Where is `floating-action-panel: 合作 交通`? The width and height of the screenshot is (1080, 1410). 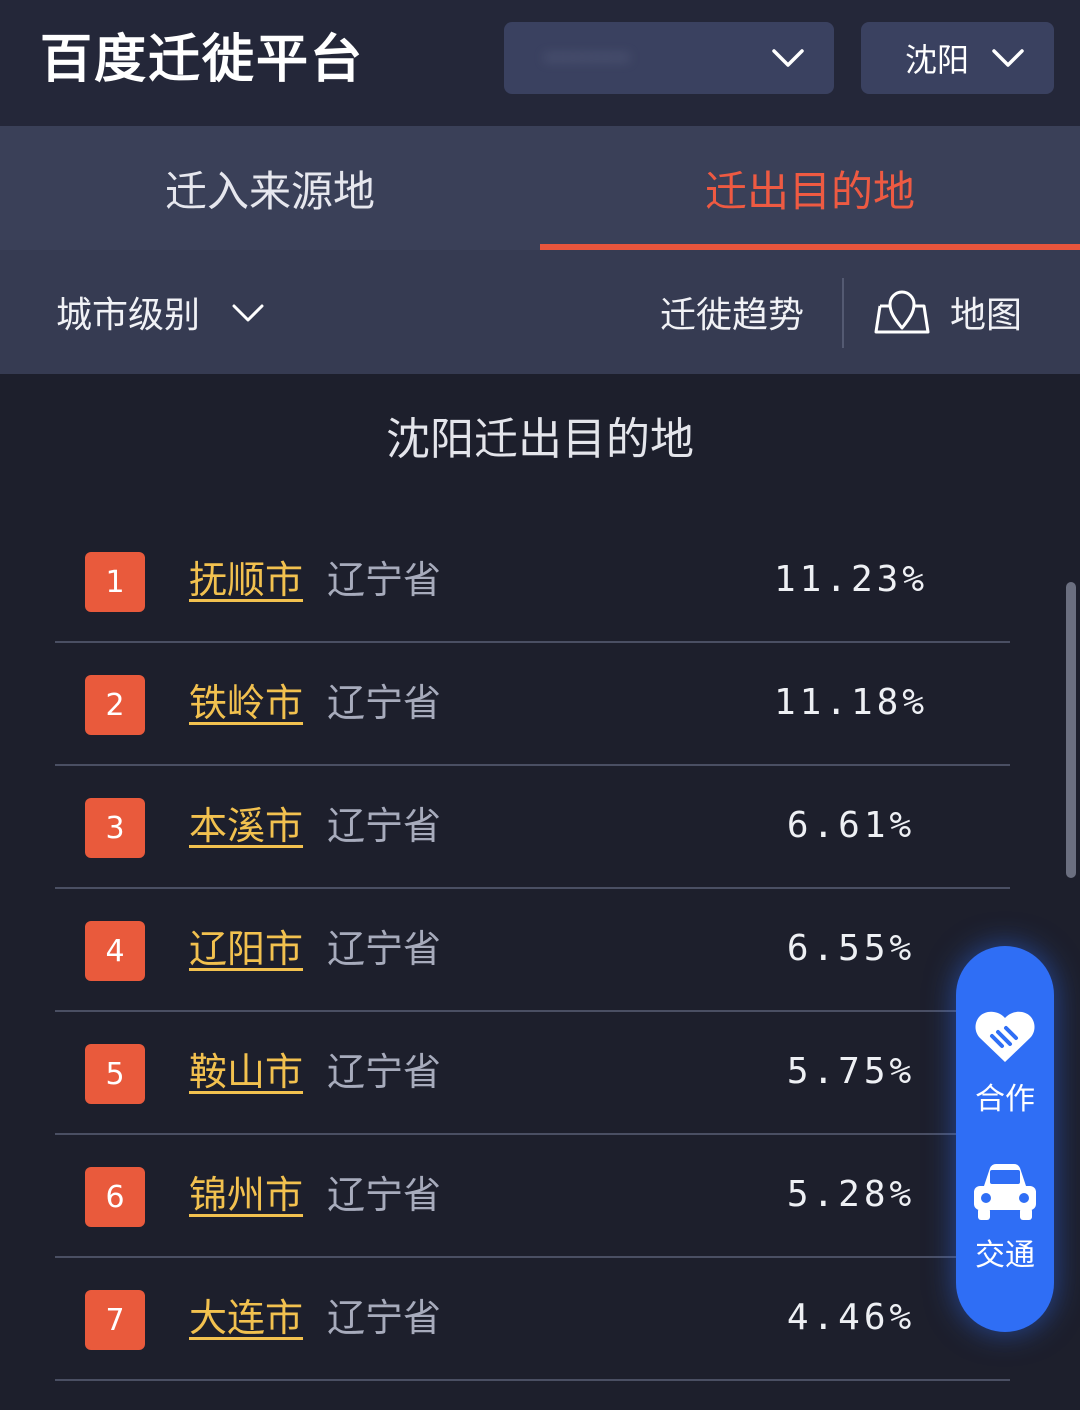
floating-action-panel: 合作 交通 is located at coordinates (1005, 1139).